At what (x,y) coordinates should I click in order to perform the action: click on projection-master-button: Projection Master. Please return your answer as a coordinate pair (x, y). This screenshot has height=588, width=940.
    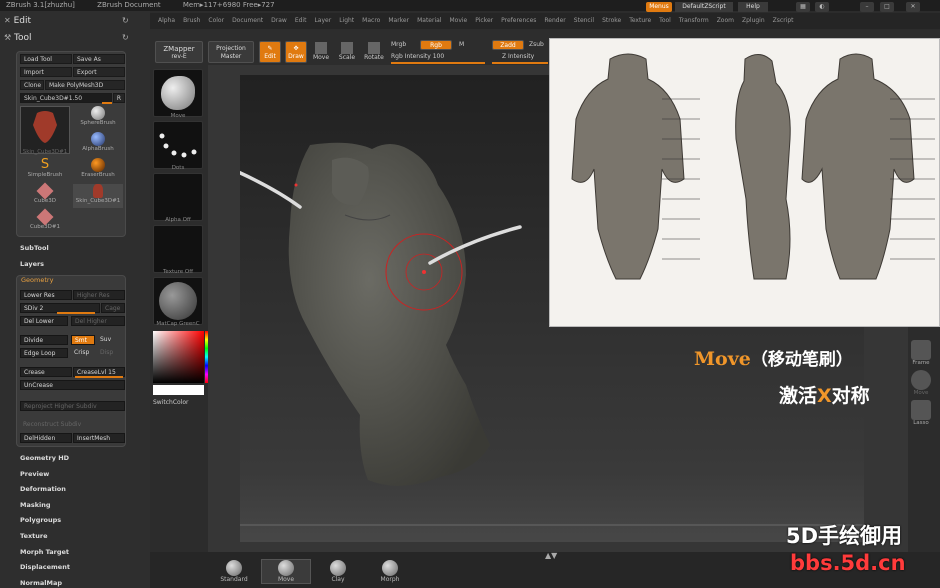
    Looking at the image, I should click on (231, 52).